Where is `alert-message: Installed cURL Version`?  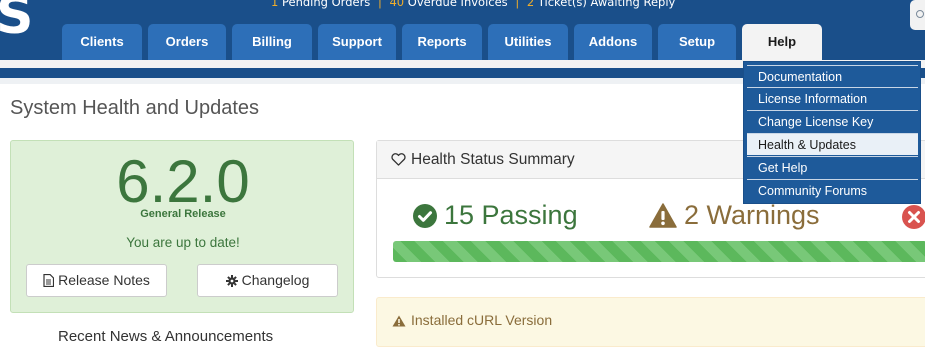 alert-message: Installed cURL Version is located at coordinates (482, 320).